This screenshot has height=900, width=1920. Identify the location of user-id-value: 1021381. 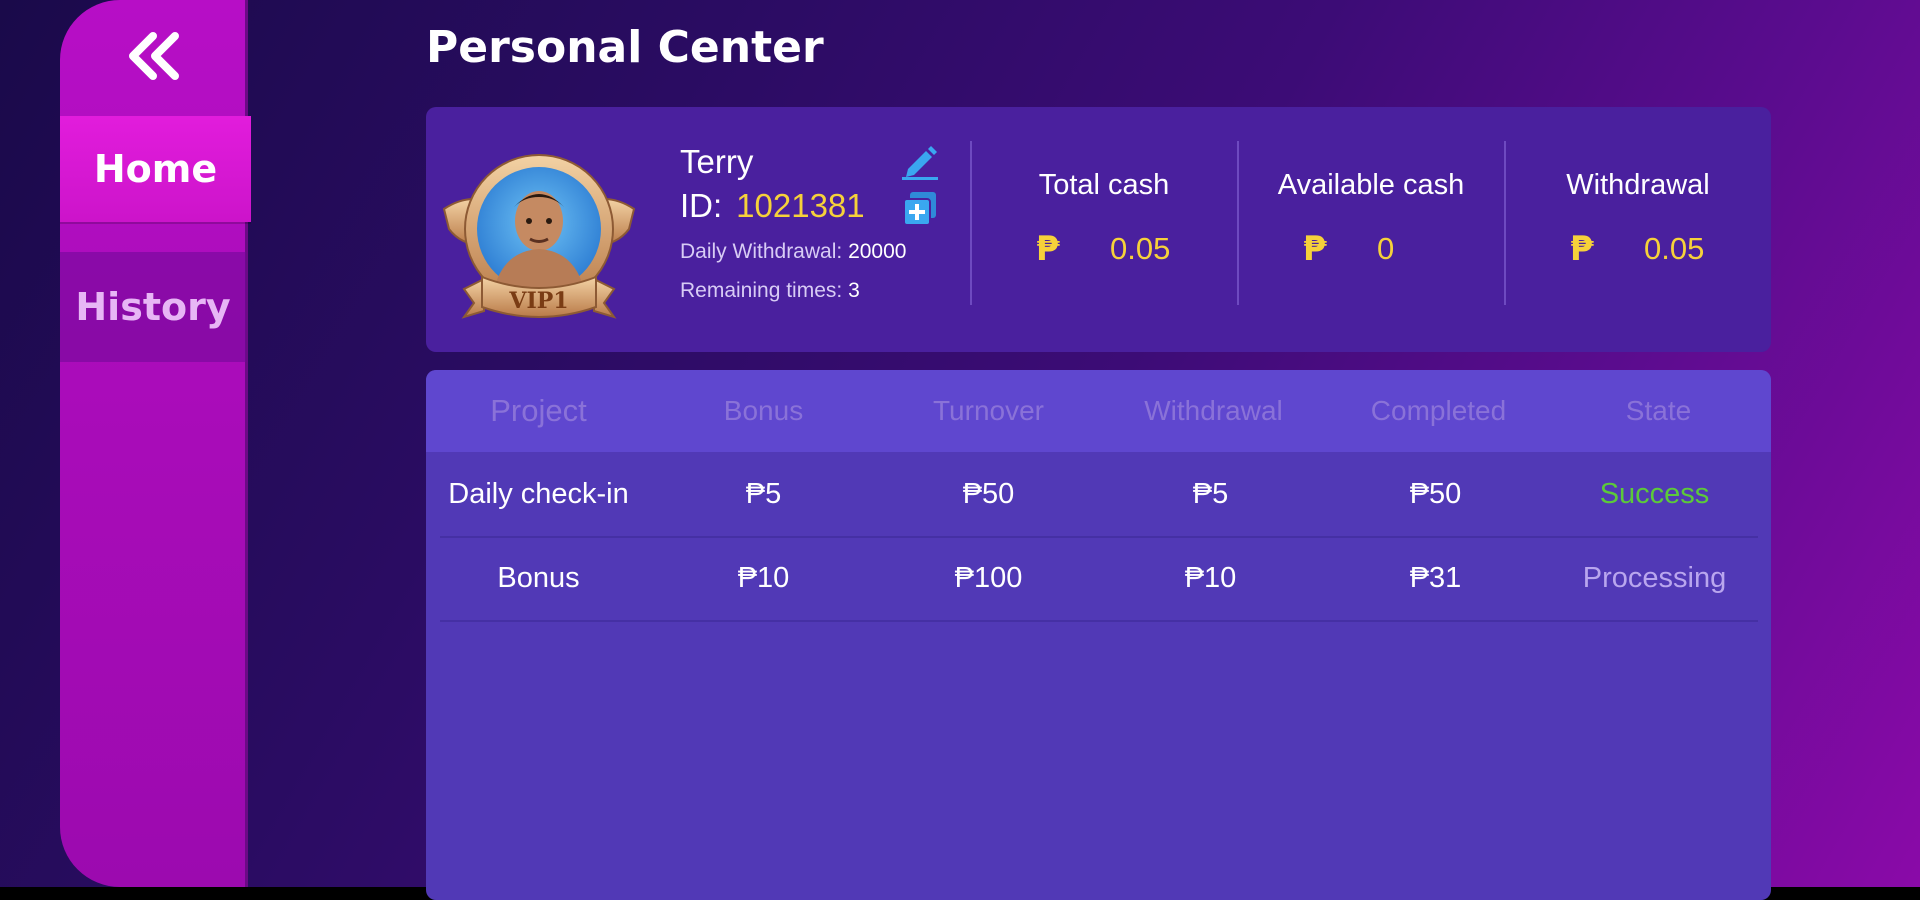
(800, 205).